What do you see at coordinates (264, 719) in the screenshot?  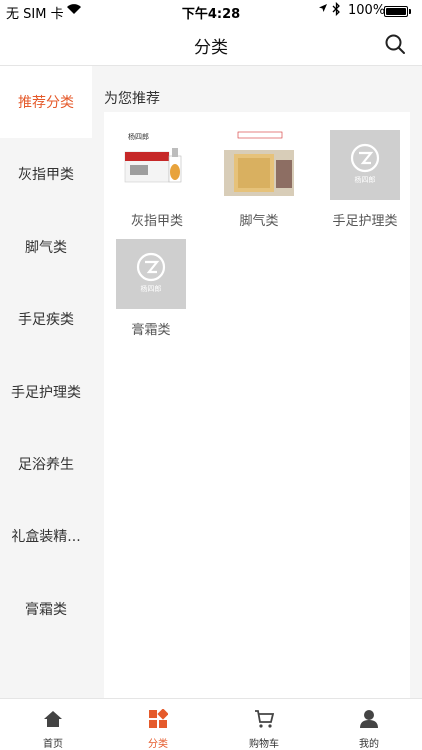 I see `cart-icon` at bounding box center [264, 719].